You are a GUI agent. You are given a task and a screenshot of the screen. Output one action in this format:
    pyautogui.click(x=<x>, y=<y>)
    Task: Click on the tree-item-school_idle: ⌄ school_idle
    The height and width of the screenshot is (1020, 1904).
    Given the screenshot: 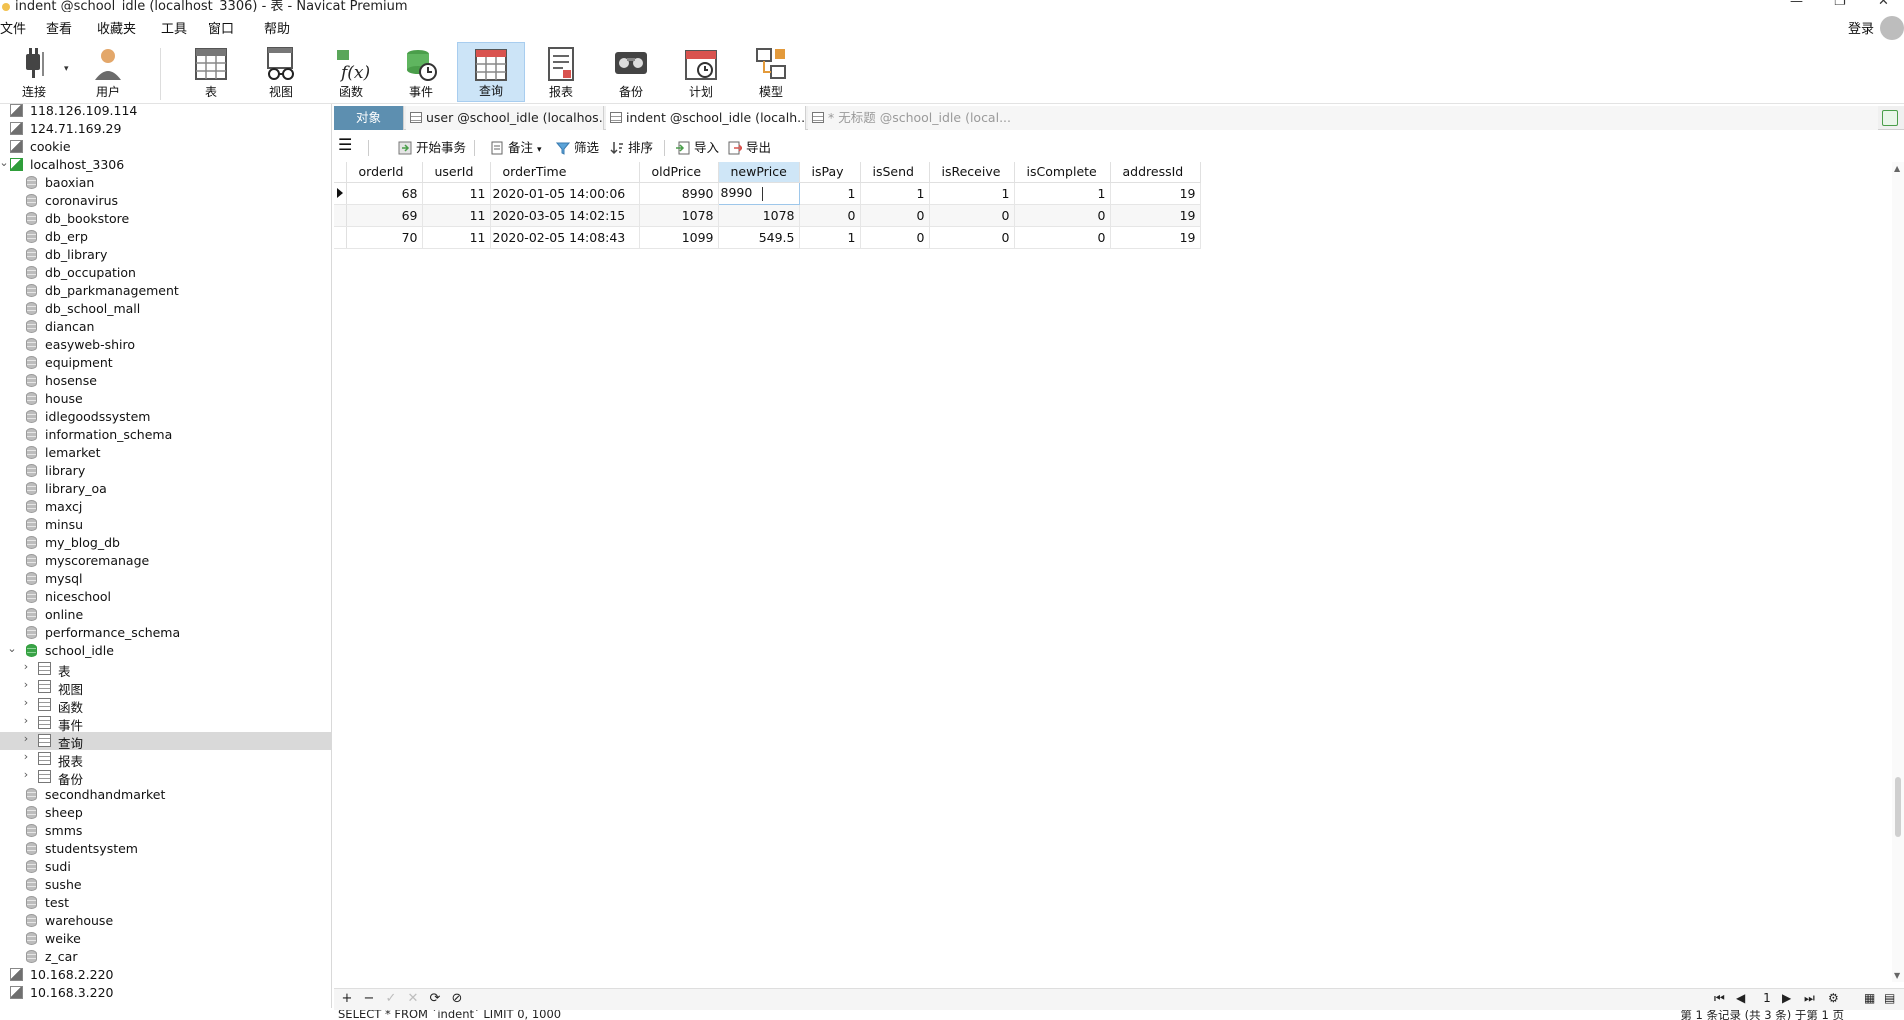 What is the action you would take?
    pyautogui.click(x=165, y=651)
    